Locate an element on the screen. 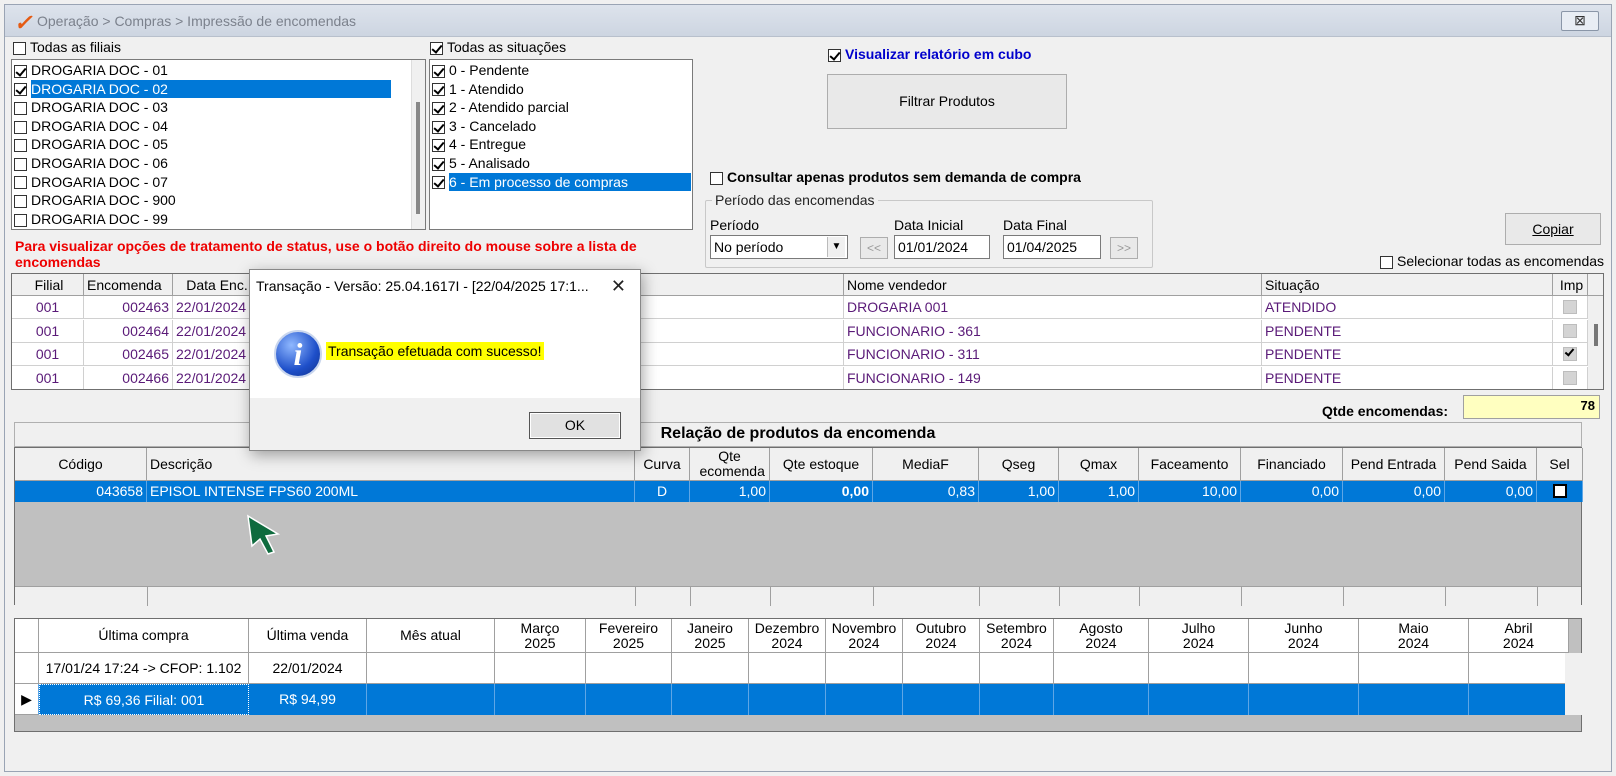  col-sel: Sel is located at coordinates (1560, 464).